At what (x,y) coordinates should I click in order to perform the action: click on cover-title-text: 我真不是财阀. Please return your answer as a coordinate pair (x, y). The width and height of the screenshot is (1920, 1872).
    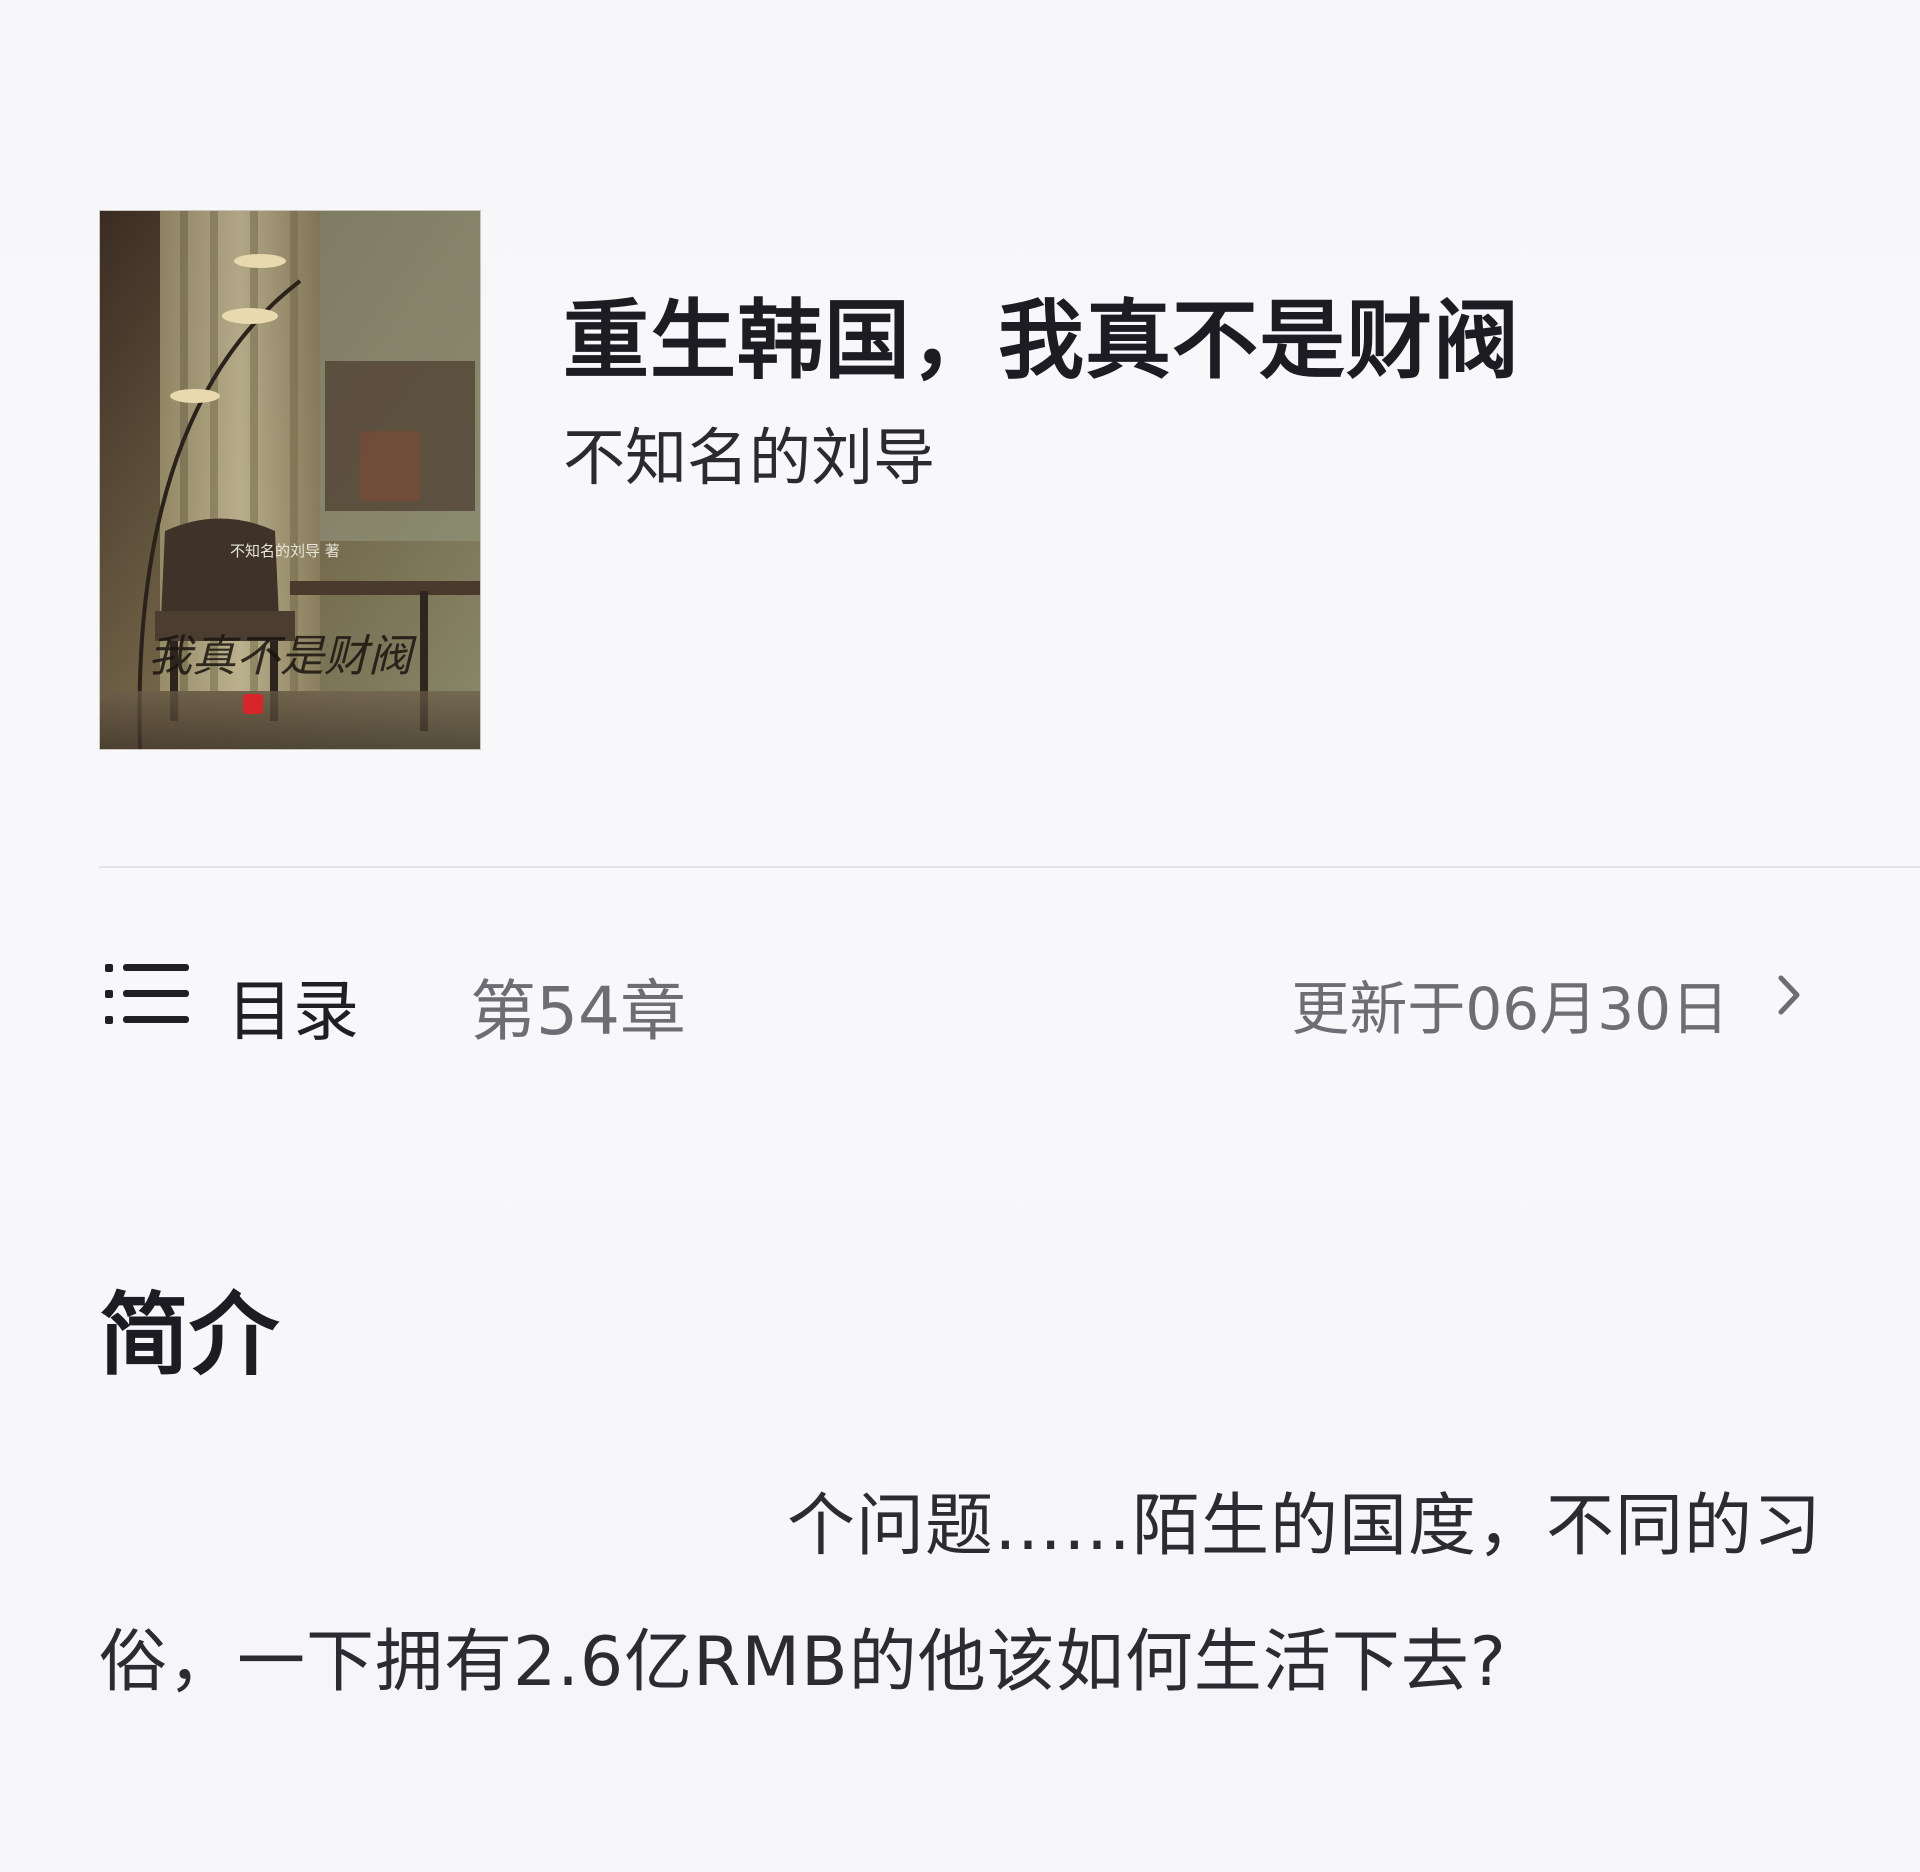
    Looking at the image, I should click on (282, 656).